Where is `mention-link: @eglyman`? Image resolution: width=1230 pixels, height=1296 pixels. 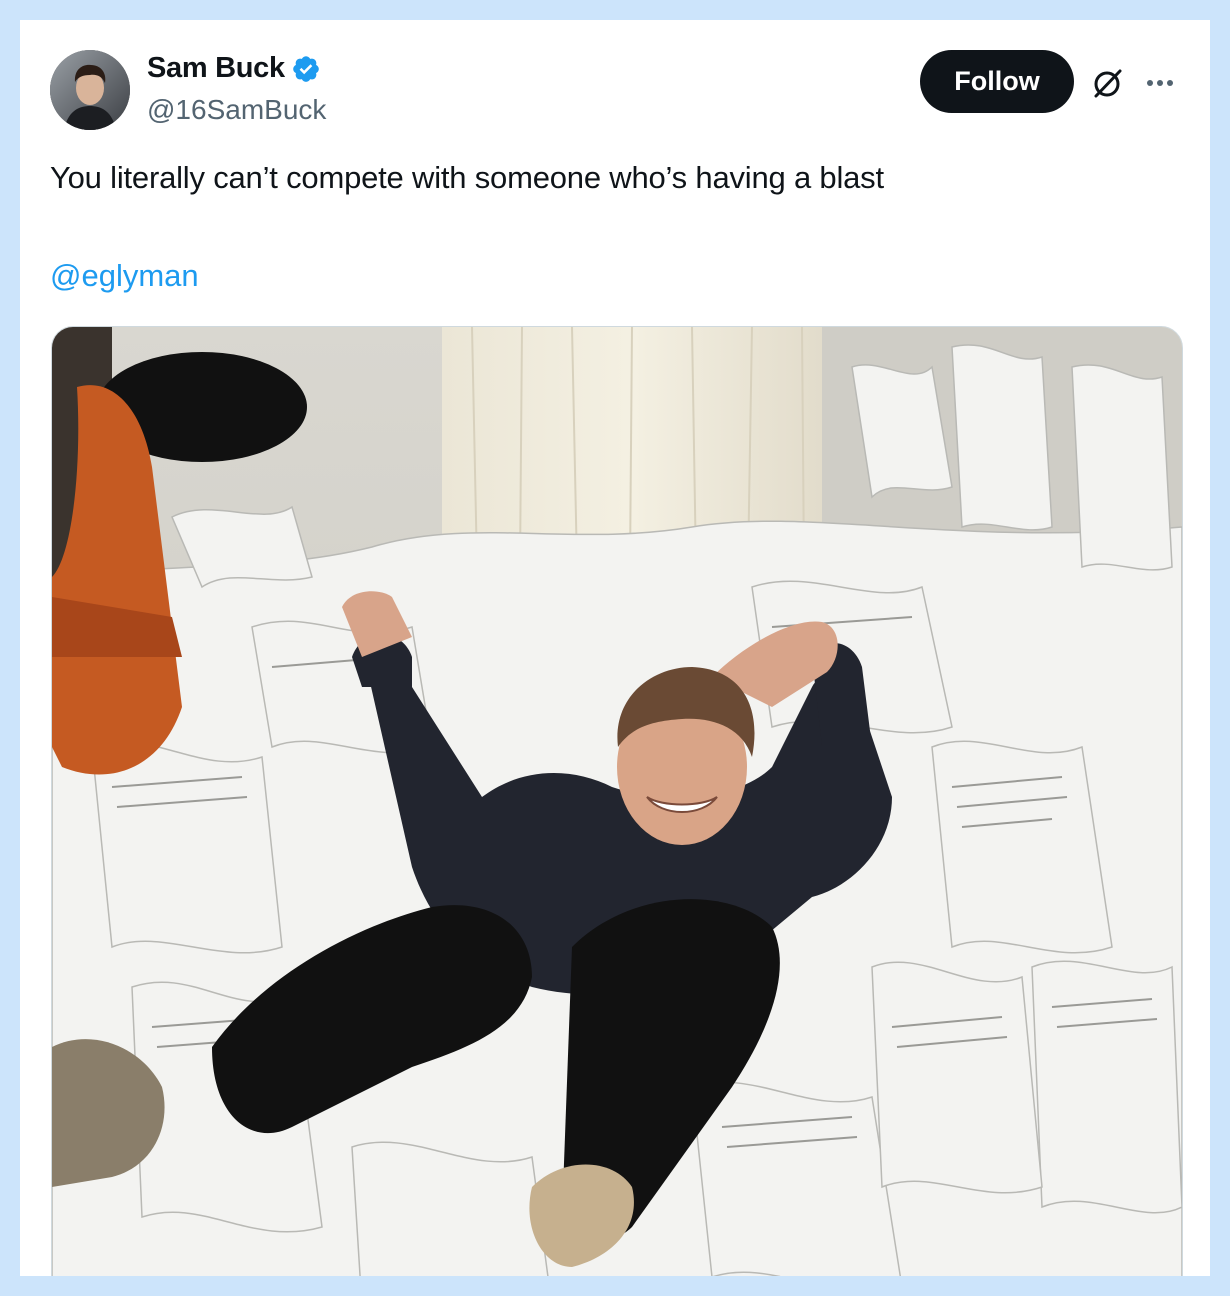
mention-link: @eglyman is located at coordinates (124, 276).